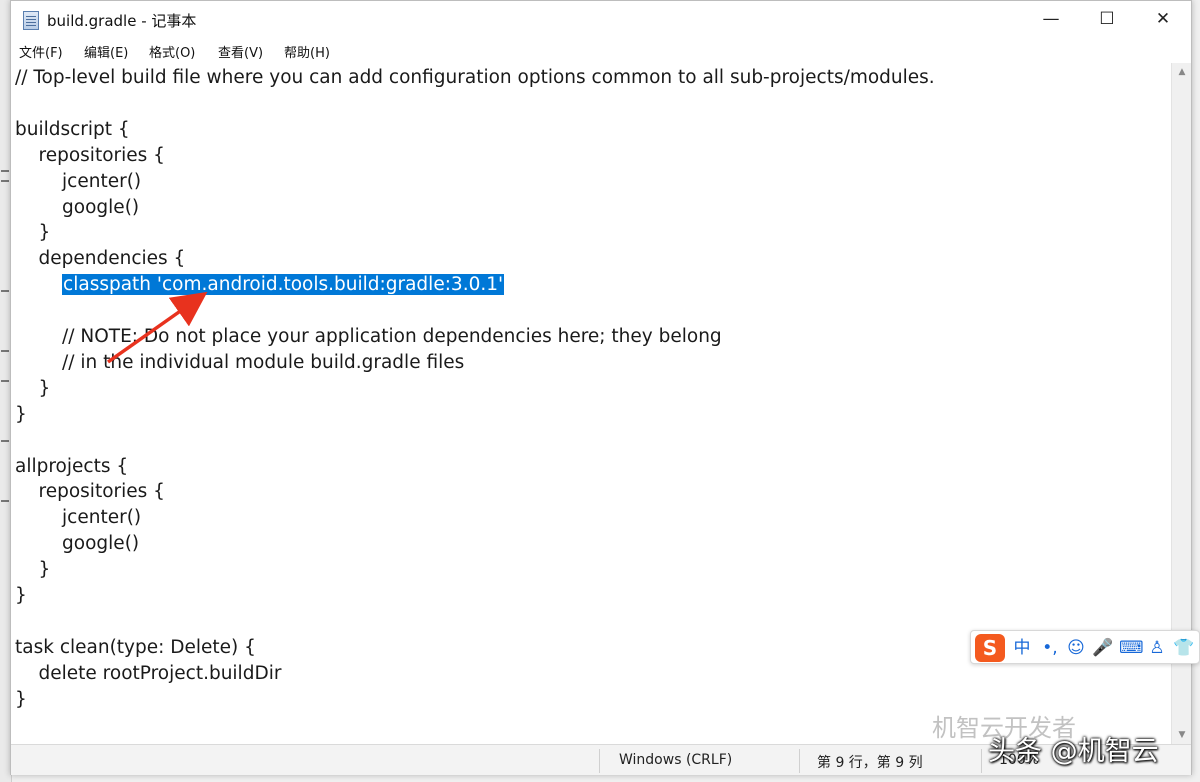 This screenshot has height=782, width=1200. What do you see at coordinates (1131, 648) in the screenshot?
I see `keyboard-icon: ⌨` at bounding box center [1131, 648].